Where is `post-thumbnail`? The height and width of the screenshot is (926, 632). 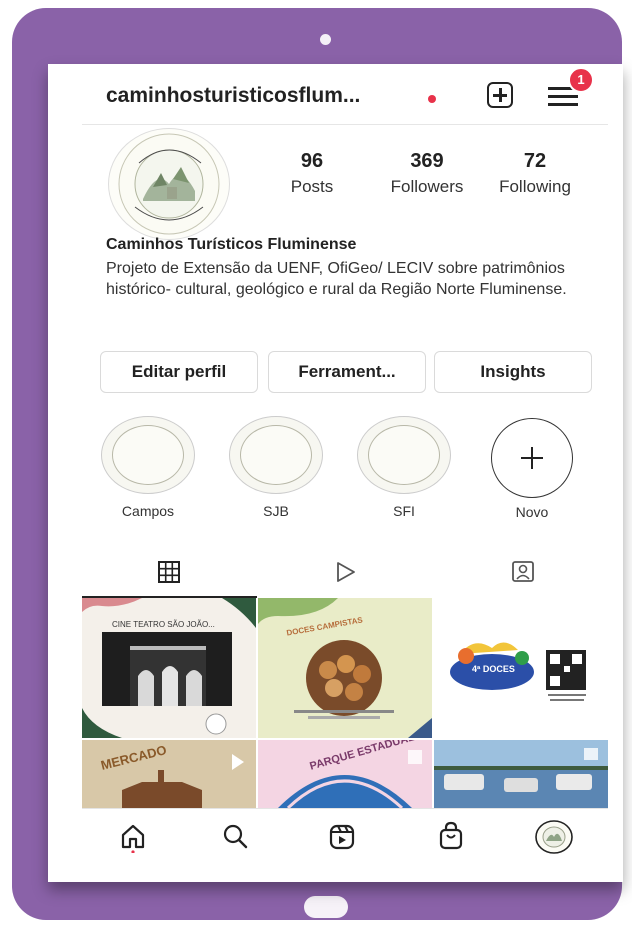 post-thumbnail is located at coordinates (521, 774).